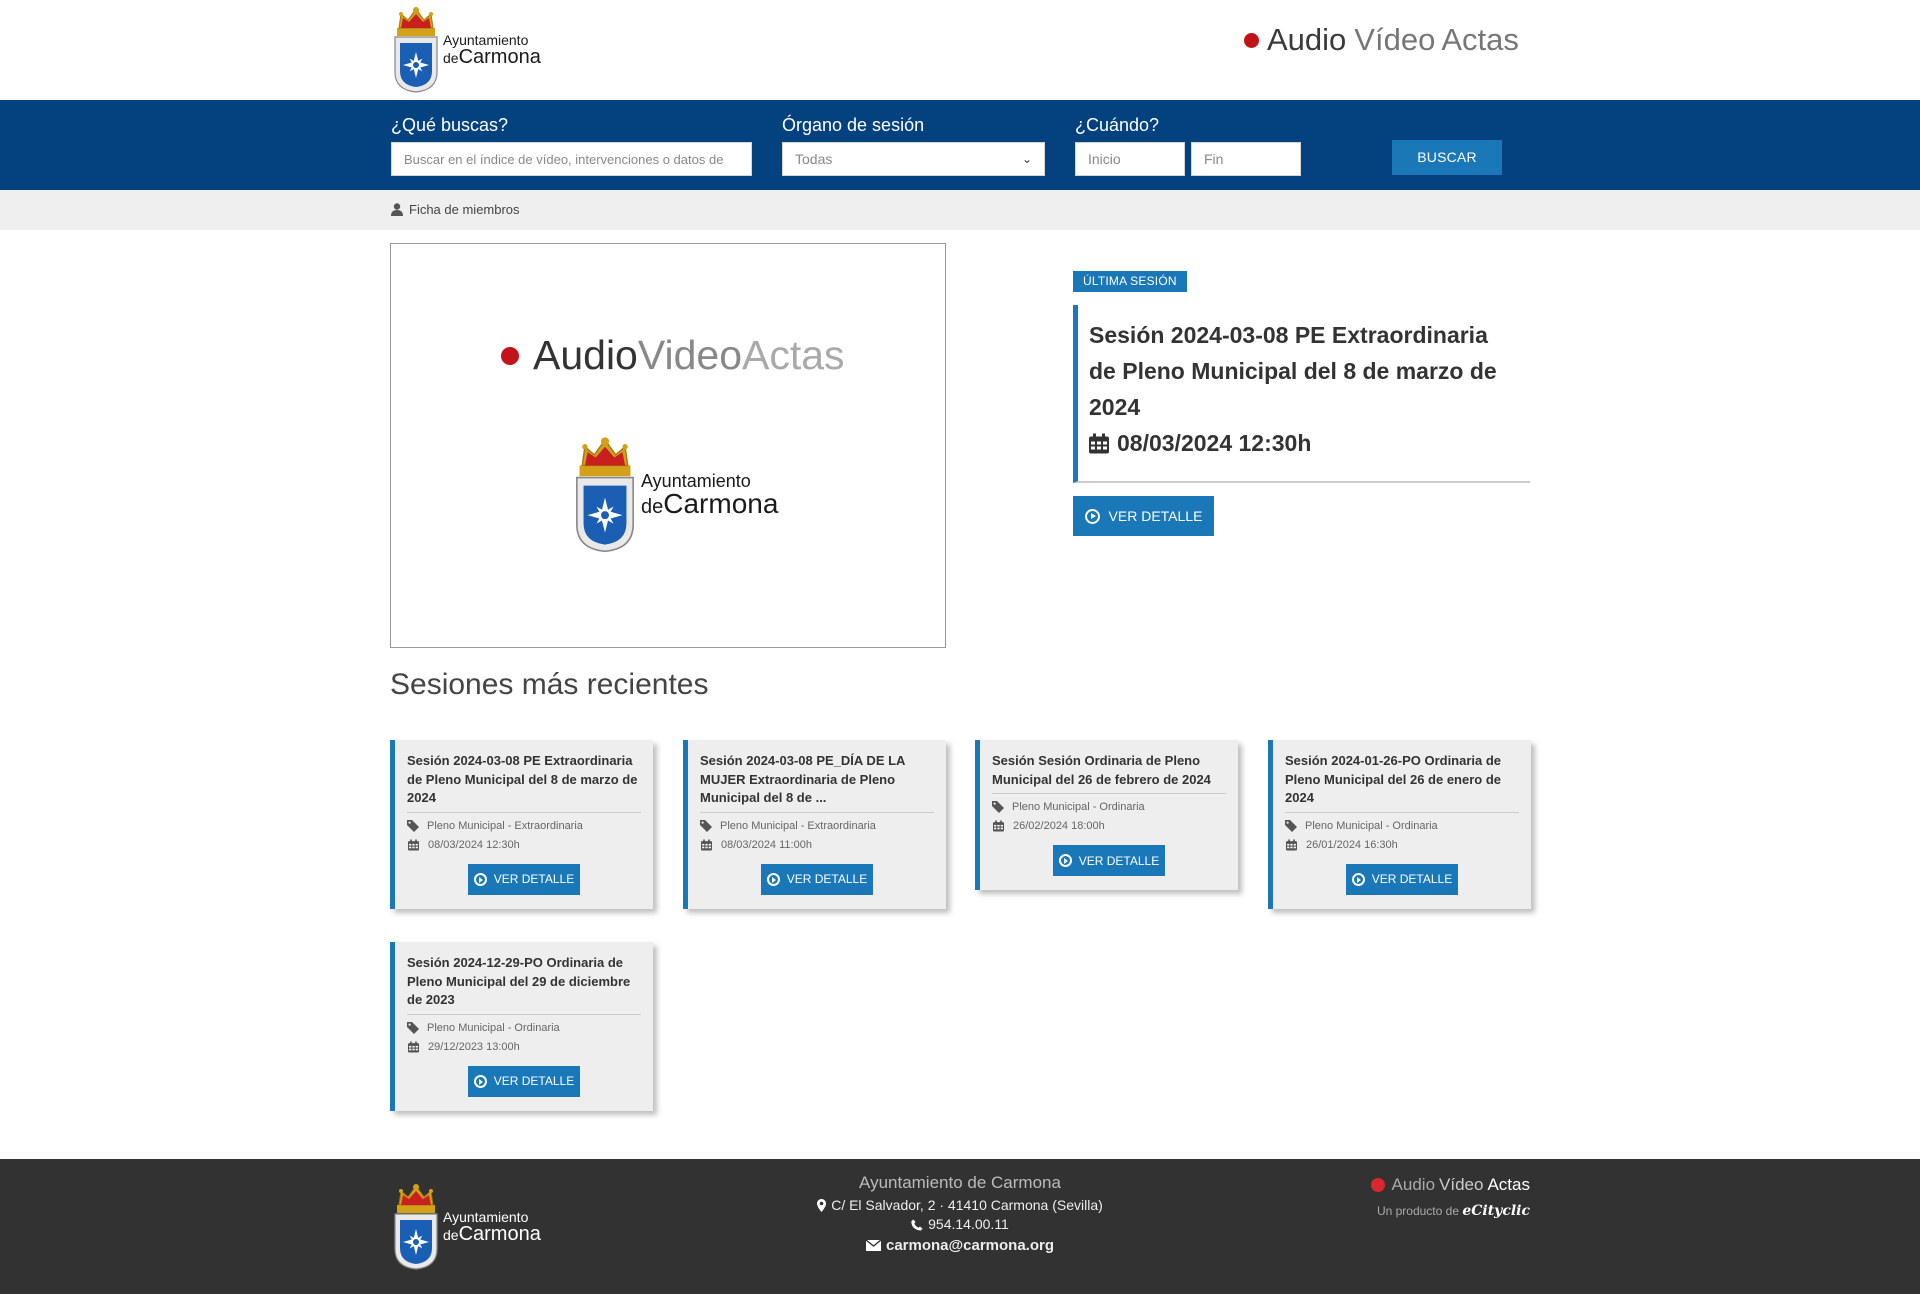 This screenshot has height=1294, width=1920. I want to click on footer-product: Un producto de eCityclic, so click(1450, 1211).